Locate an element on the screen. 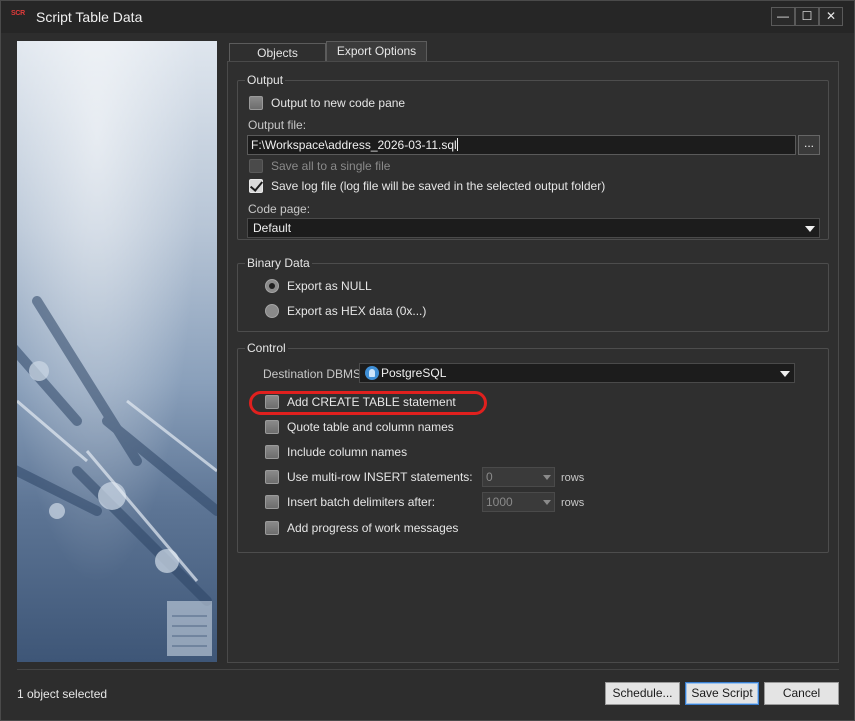 This screenshot has width=855, height=721. save-script-button: Save Script is located at coordinates (722, 693).